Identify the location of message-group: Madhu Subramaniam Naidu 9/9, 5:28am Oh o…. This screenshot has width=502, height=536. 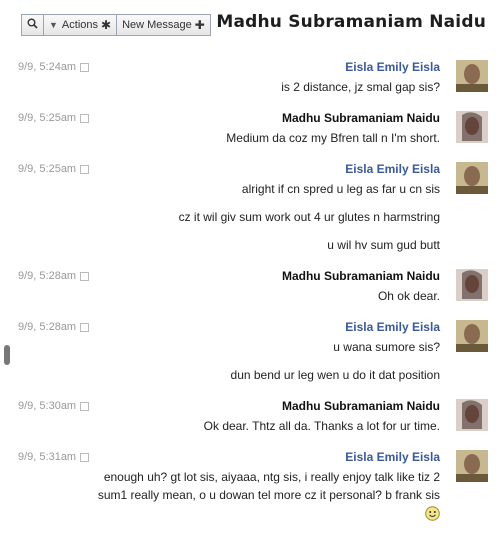
(253, 289).